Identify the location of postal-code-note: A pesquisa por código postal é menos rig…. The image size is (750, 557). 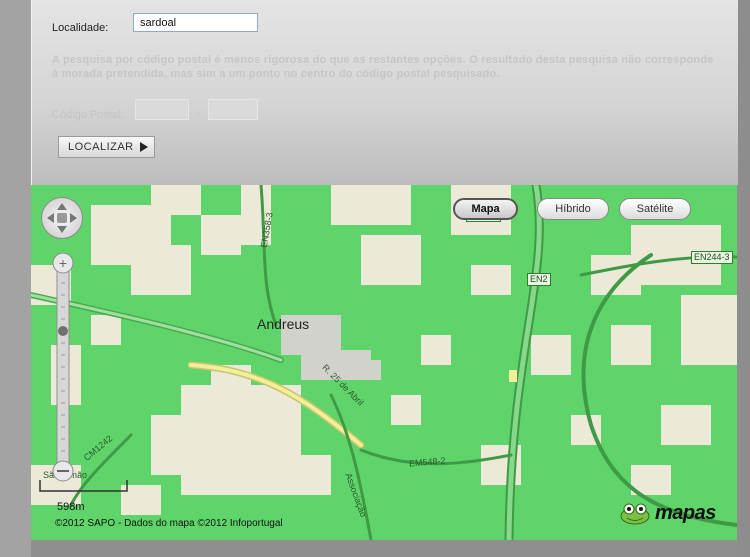
(383, 67).